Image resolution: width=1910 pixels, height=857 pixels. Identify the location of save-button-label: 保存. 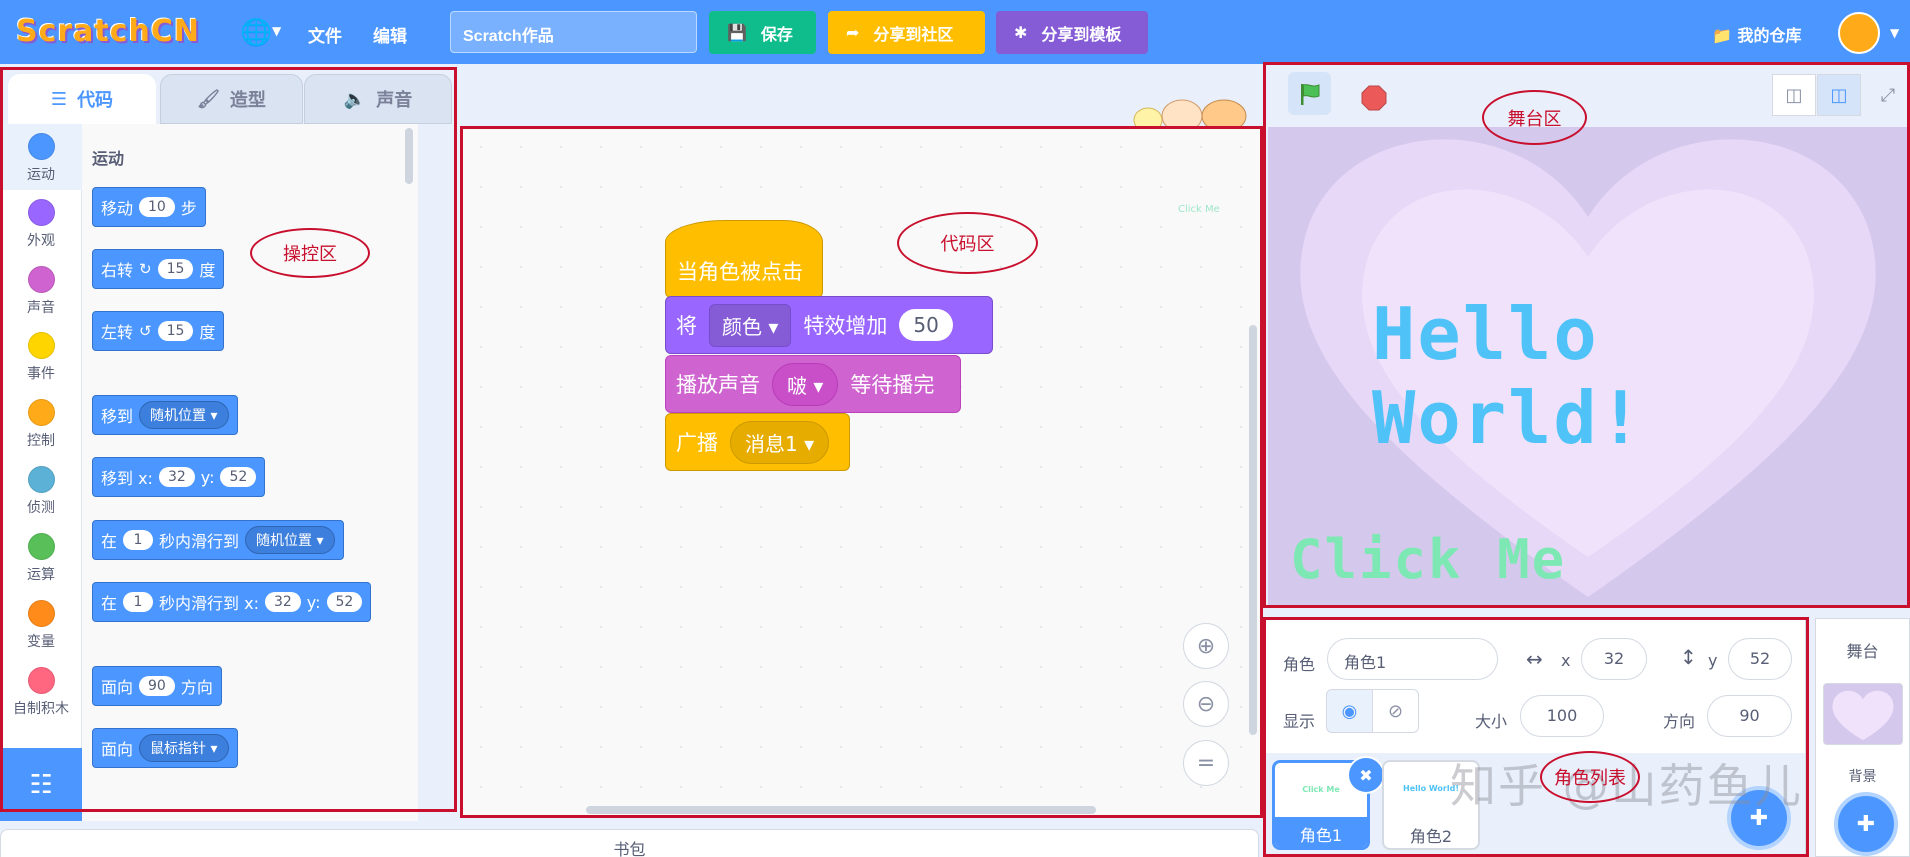
(776, 34).